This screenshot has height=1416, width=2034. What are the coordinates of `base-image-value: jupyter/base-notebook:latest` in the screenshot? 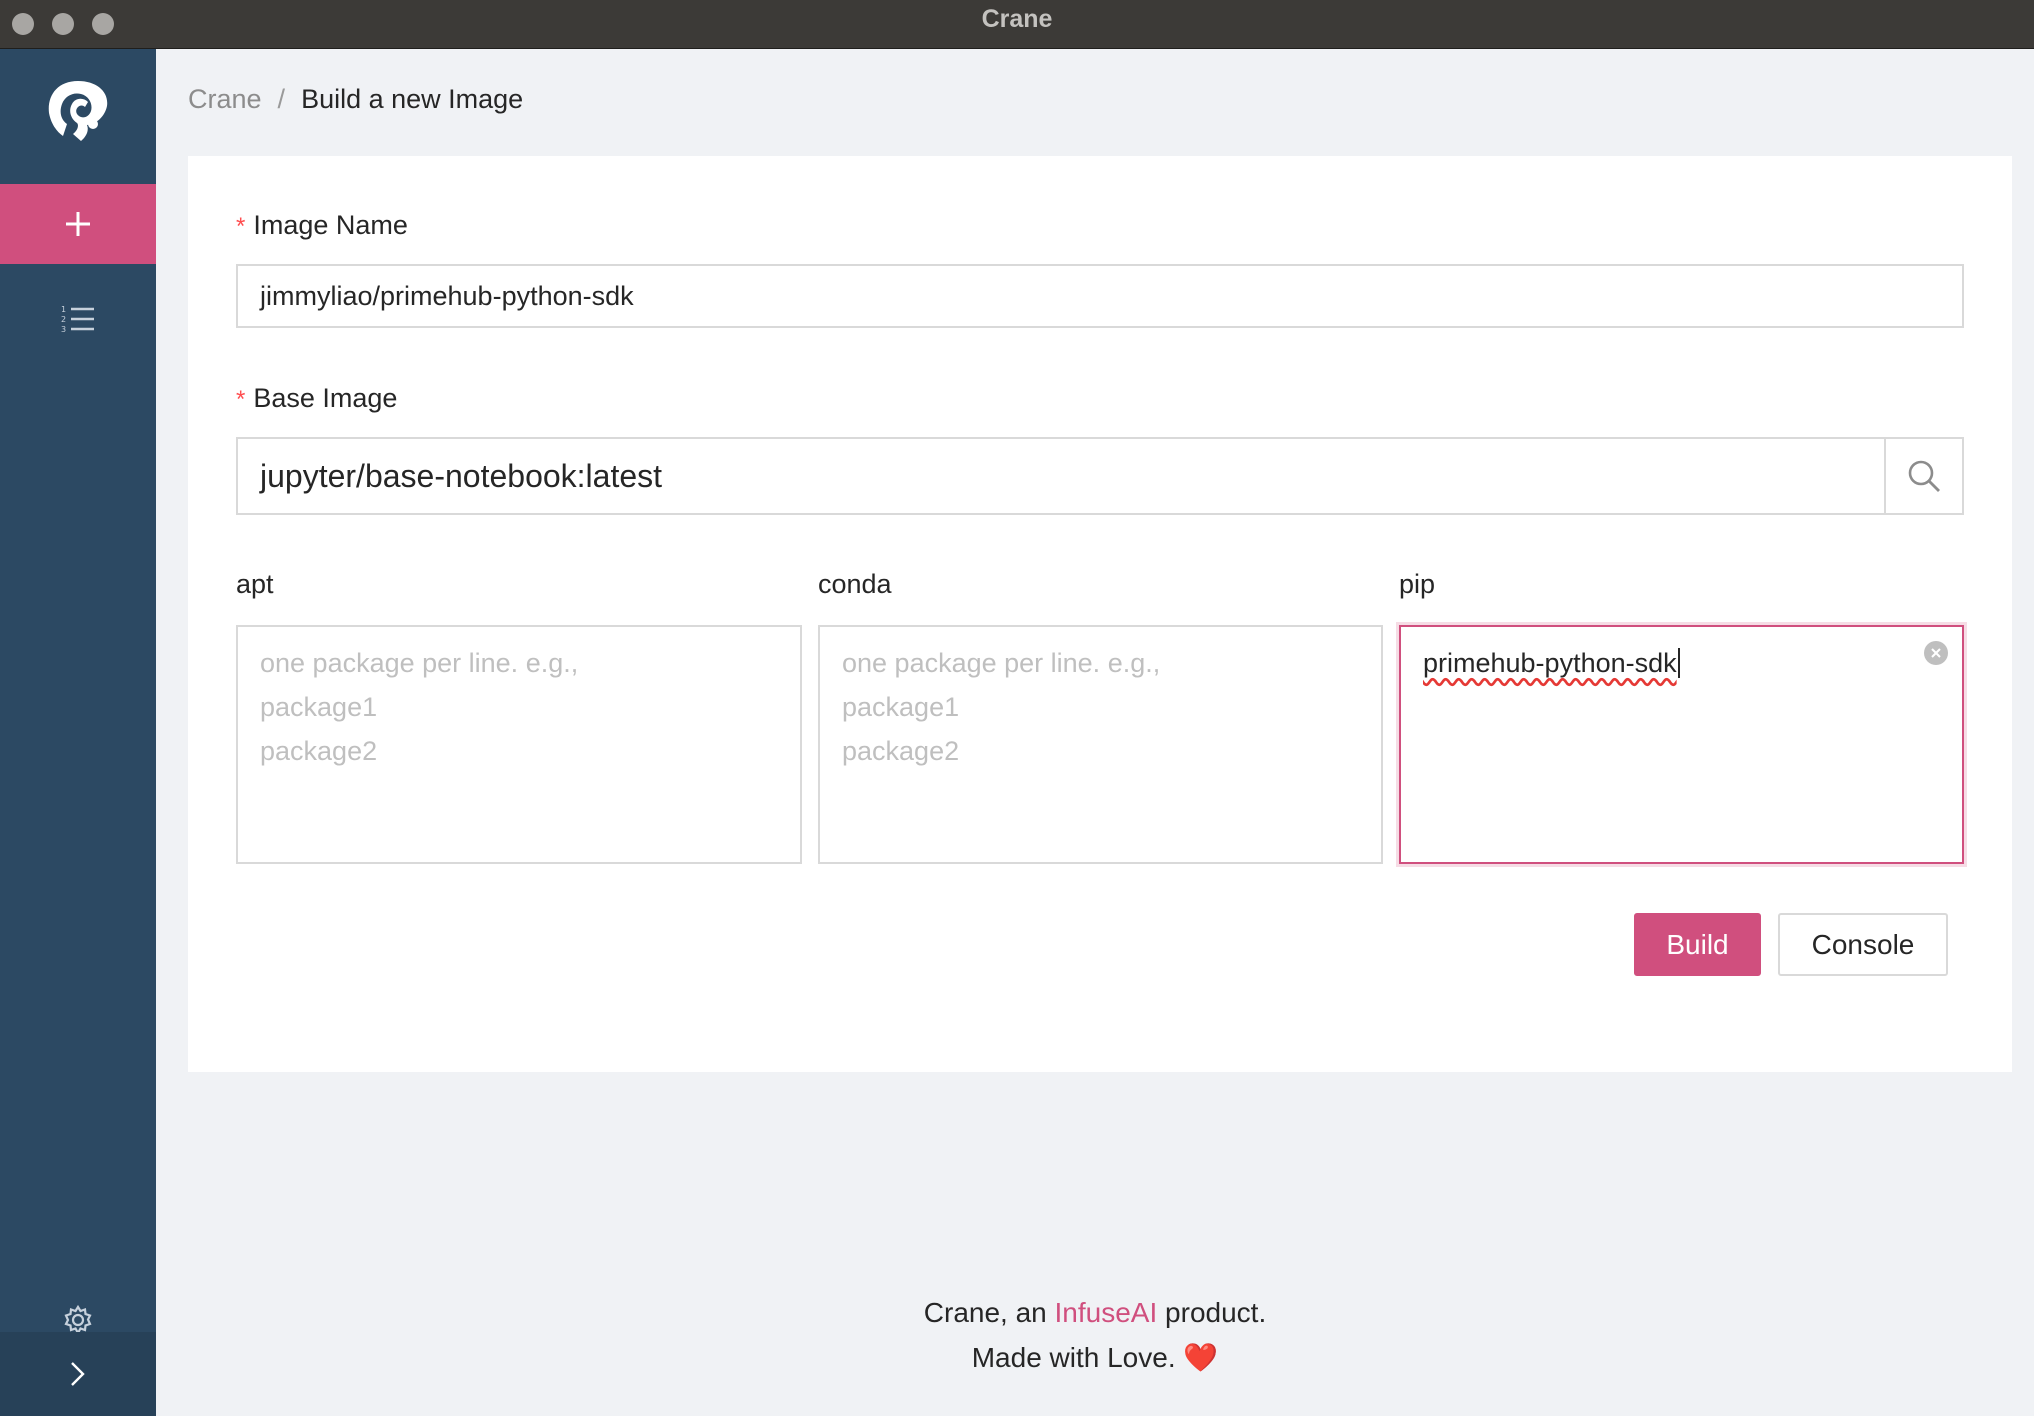 It's located at (461, 475).